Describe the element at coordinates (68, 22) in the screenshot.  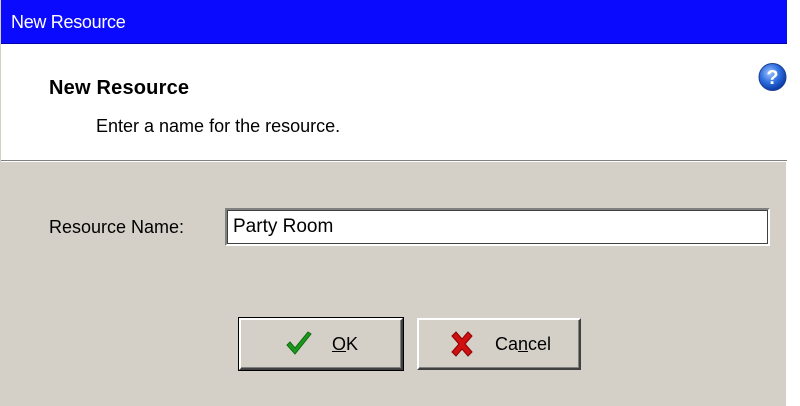
I see `window-title: New Resource` at that location.